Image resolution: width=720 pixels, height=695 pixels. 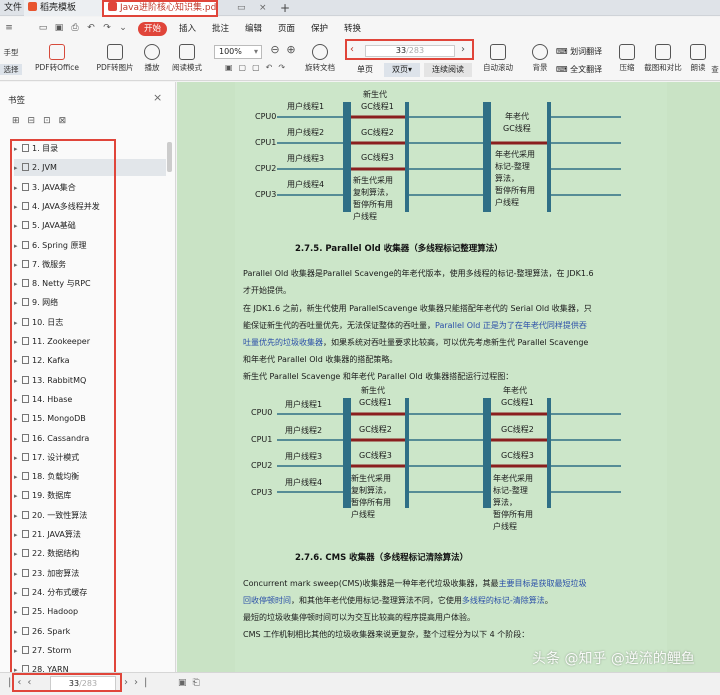 What do you see at coordinates (238, 52) in the screenshot?
I see `zoom-select: 100% ▾` at bounding box center [238, 52].